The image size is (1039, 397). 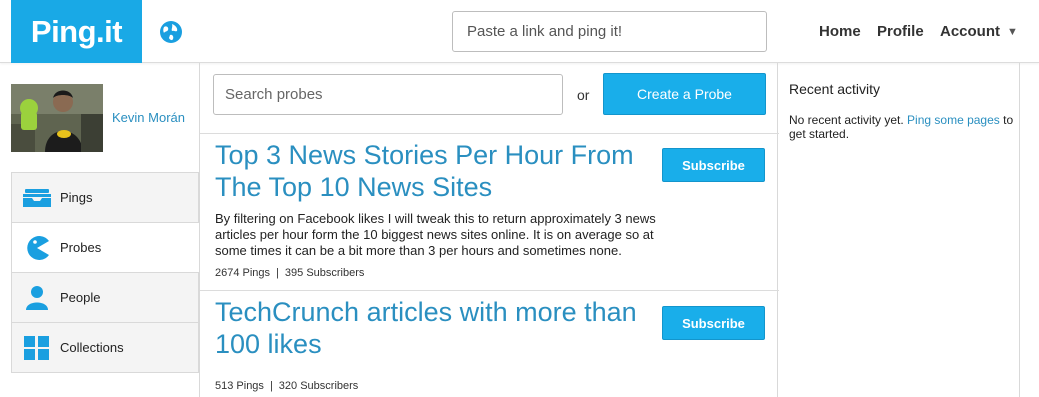 What do you see at coordinates (81, 247) in the screenshot?
I see `sidebar-item-label: Probes` at bounding box center [81, 247].